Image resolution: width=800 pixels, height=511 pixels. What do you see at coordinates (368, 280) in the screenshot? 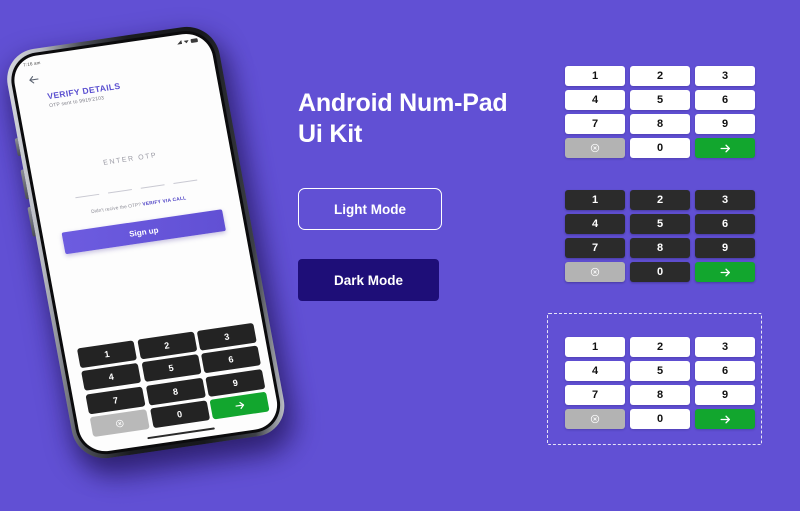
I see `dark-mode-button: Dark Mode` at bounding box center [368, 280].